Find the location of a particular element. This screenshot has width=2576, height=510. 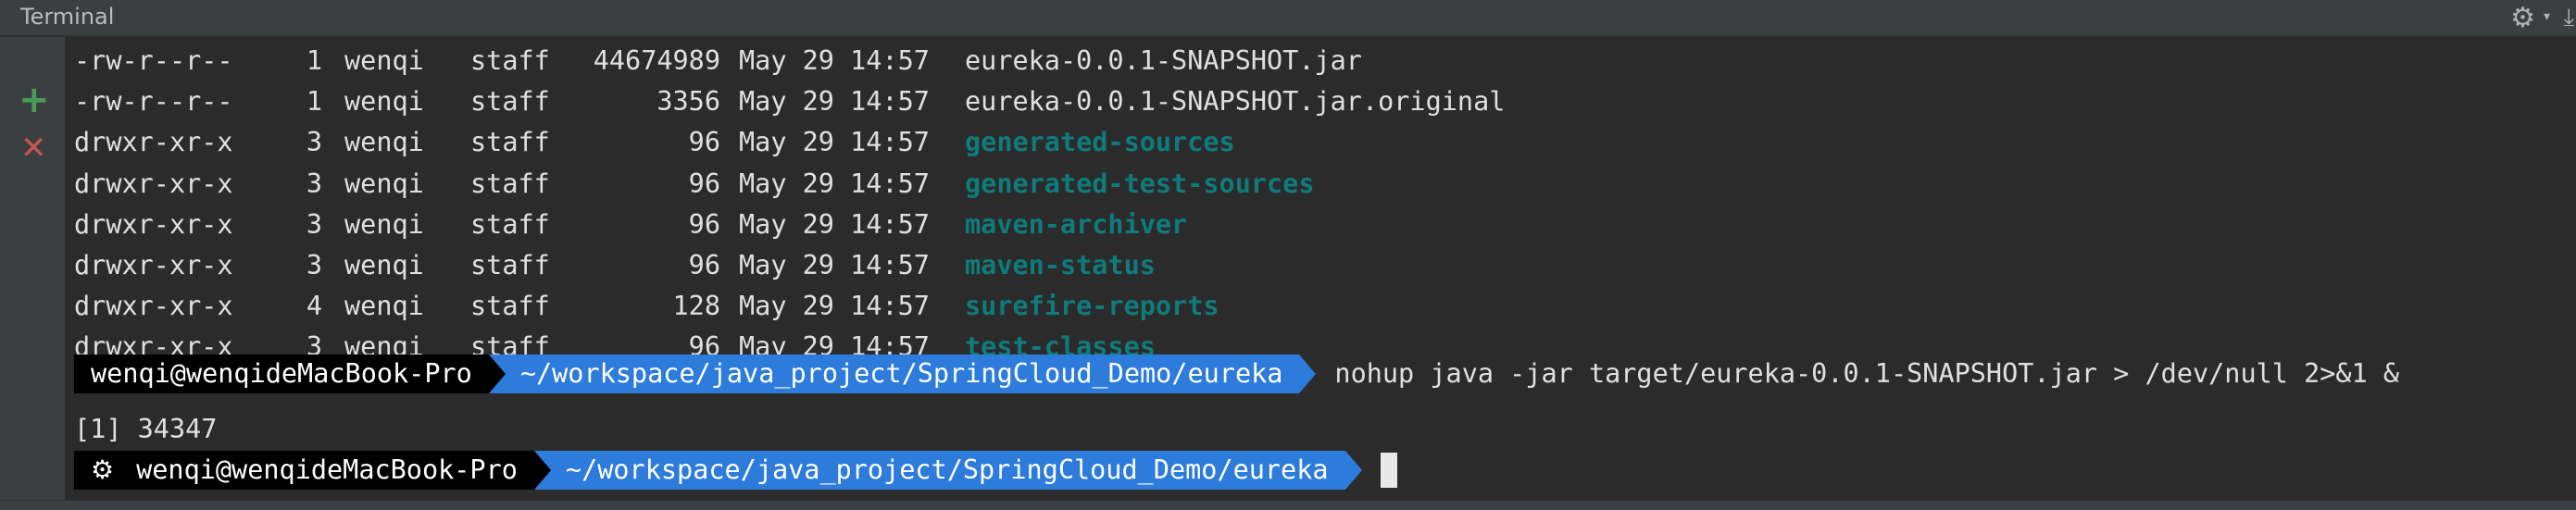

prompt-user-segment: ⚙ wenqi@wenqideMacBook-Pro is located at coordinates (304, 470).